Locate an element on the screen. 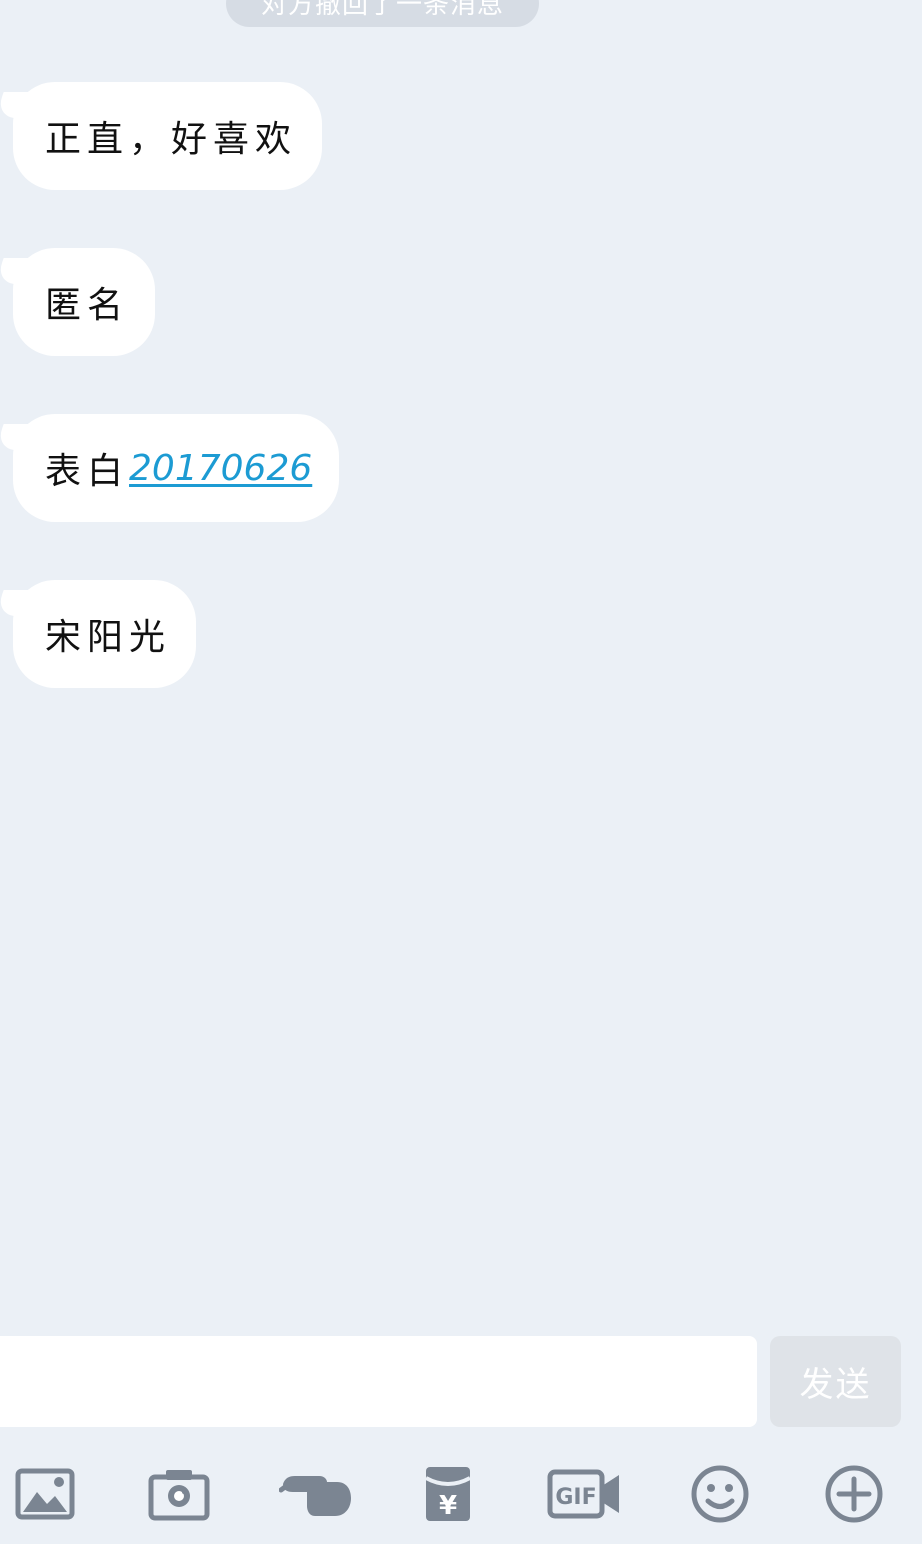 The height and width of the screenshot is (1544, 922). system-notice: 对方撤回了一条消息 is located at coordinates (382, 13).